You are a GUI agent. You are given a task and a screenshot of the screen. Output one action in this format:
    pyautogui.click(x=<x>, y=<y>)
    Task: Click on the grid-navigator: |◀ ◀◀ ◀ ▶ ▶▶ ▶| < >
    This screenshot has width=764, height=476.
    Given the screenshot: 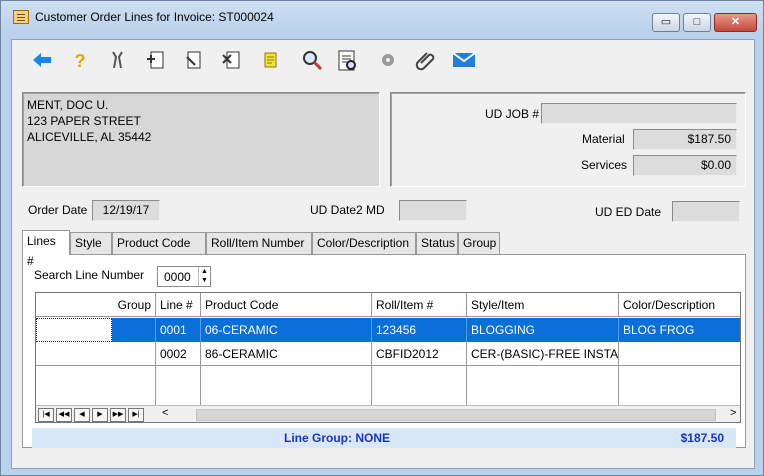 What is the action you would take?
    pyautogui.click(x=388, y=413)
    